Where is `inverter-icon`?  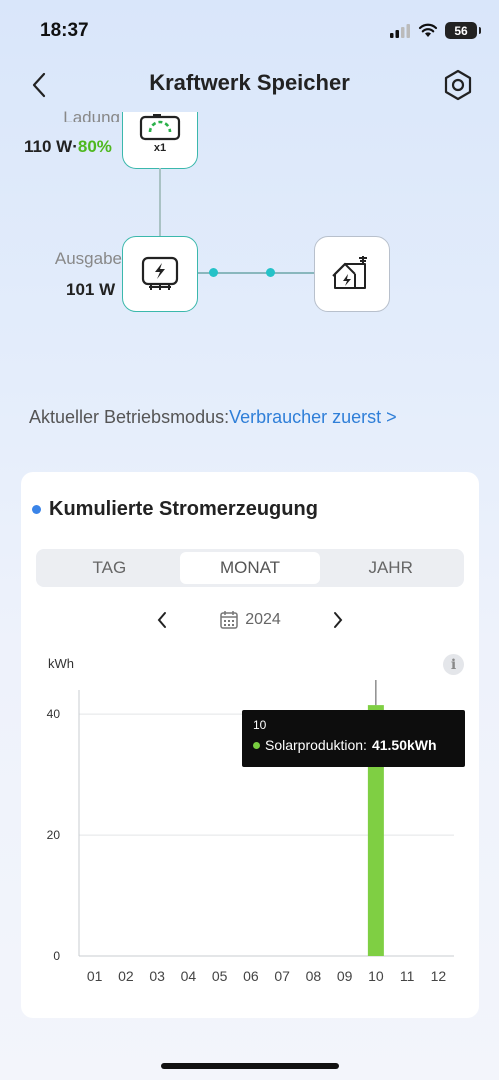
inverter-icon is located at coordinates (160, 273).